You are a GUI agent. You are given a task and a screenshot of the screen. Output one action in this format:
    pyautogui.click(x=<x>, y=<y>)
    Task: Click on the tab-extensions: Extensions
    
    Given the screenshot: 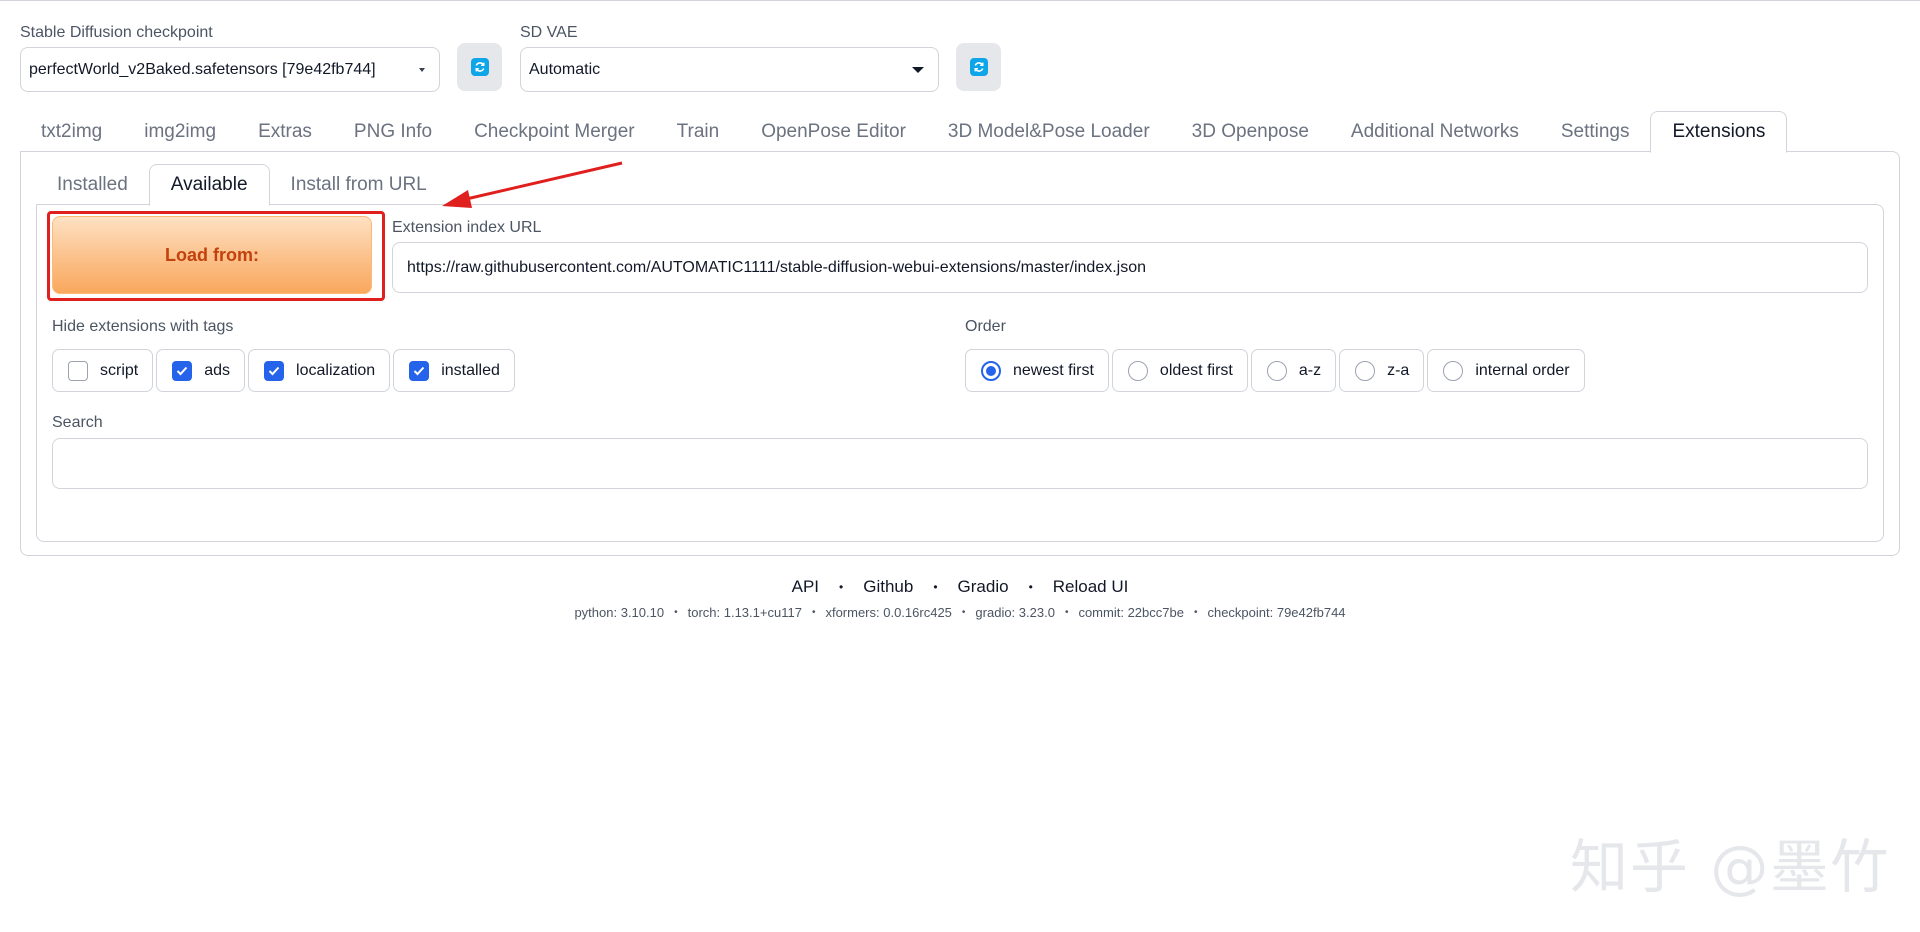 What is the action you would take?
    pyautogui.click(x=1719, y=132)
    